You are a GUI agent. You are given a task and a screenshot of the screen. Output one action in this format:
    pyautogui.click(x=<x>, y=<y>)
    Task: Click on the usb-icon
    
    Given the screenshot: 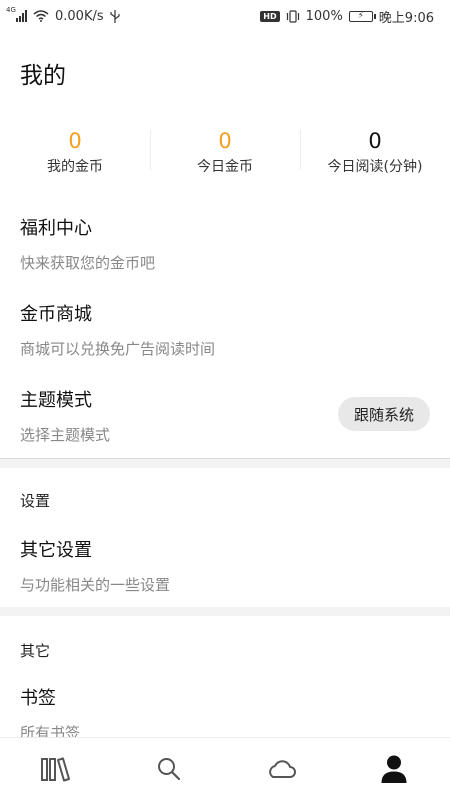 What is the action you would take?
    pyautogui.click(x=115, y=16)
    